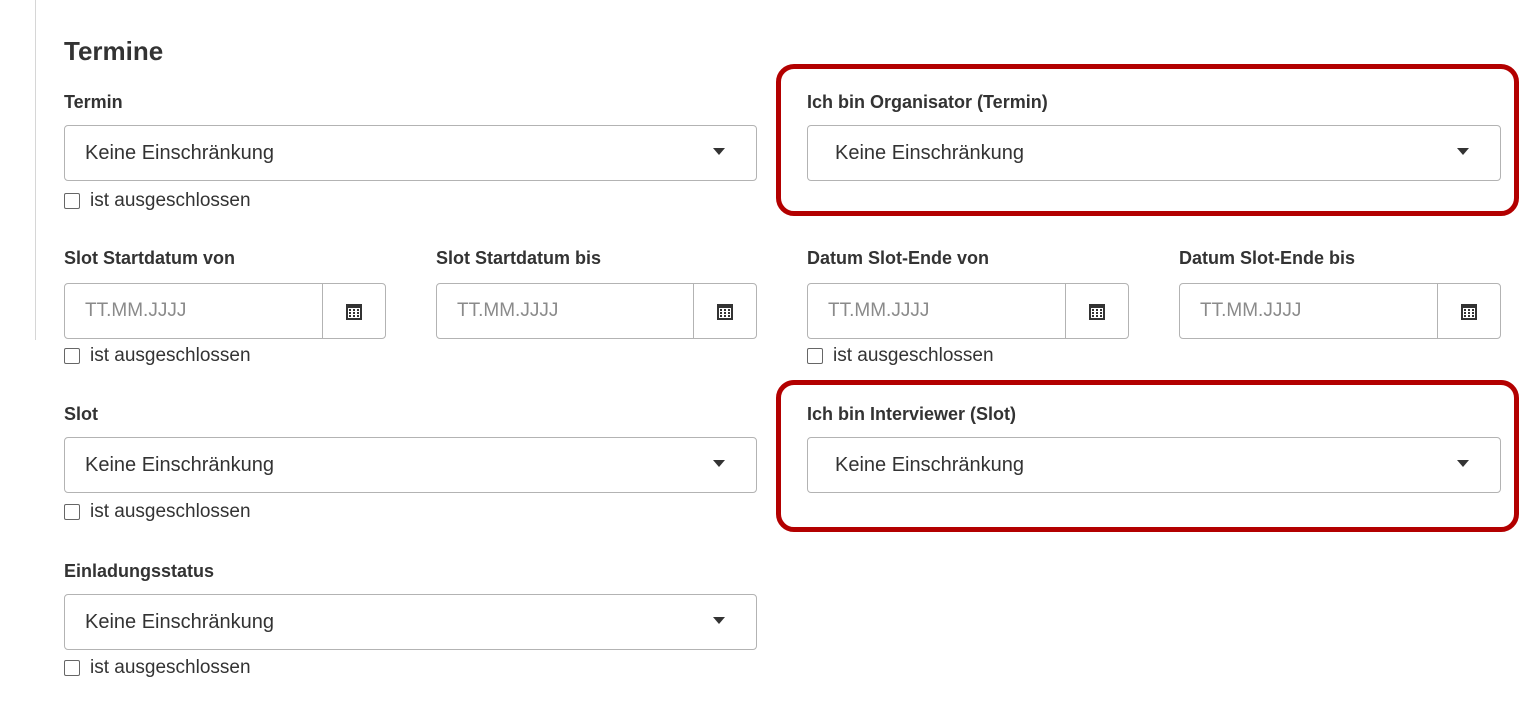  I want to click on slot-start-von-input: TT.MM.JJJJ, so click(193, 311).